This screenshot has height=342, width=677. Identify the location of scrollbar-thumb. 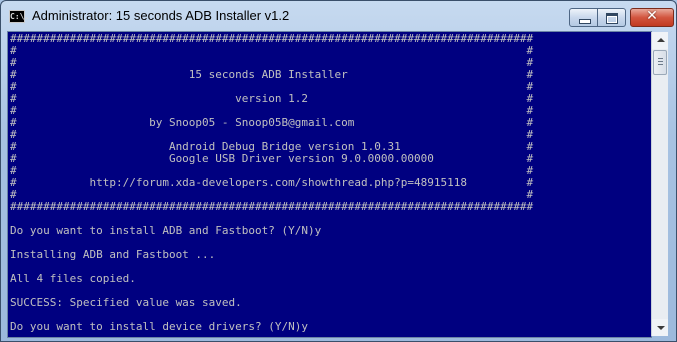
(660, 62).